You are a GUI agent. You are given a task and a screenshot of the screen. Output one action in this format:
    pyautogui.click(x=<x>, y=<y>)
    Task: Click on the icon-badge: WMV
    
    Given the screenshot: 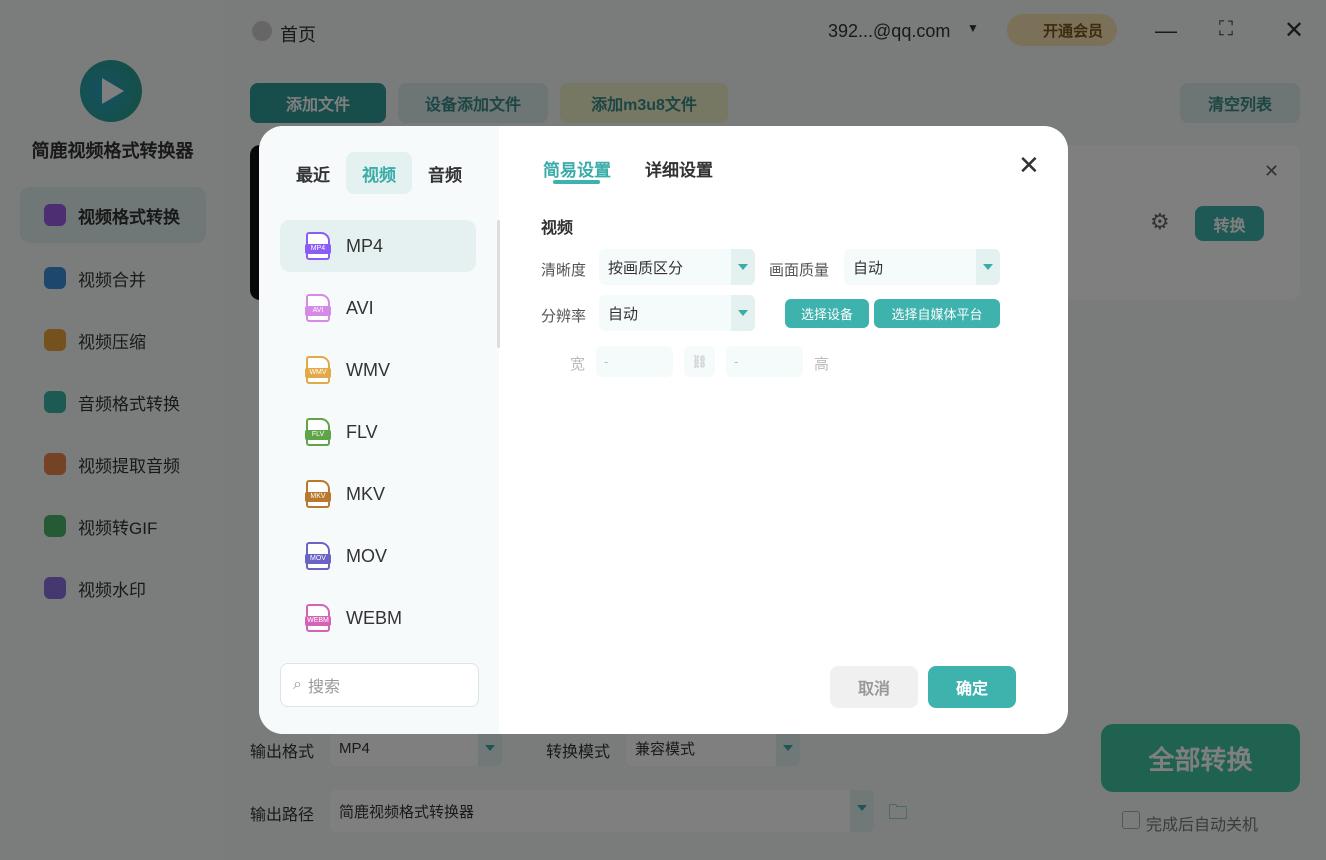 What is the action you would take?
    pyautogui.click(x=318, y=373)
    